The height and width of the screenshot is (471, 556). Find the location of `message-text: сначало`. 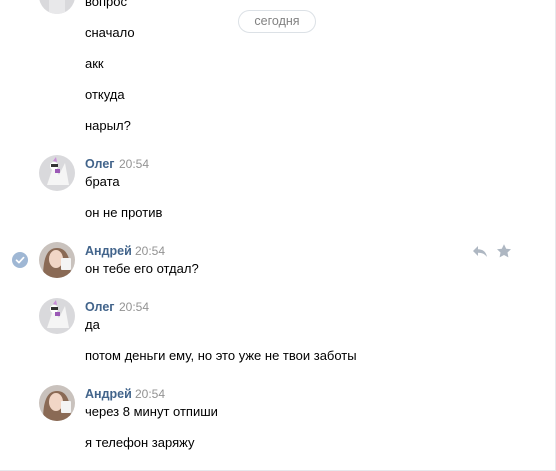

message-text: сначало is located at coordinates (110, 32).